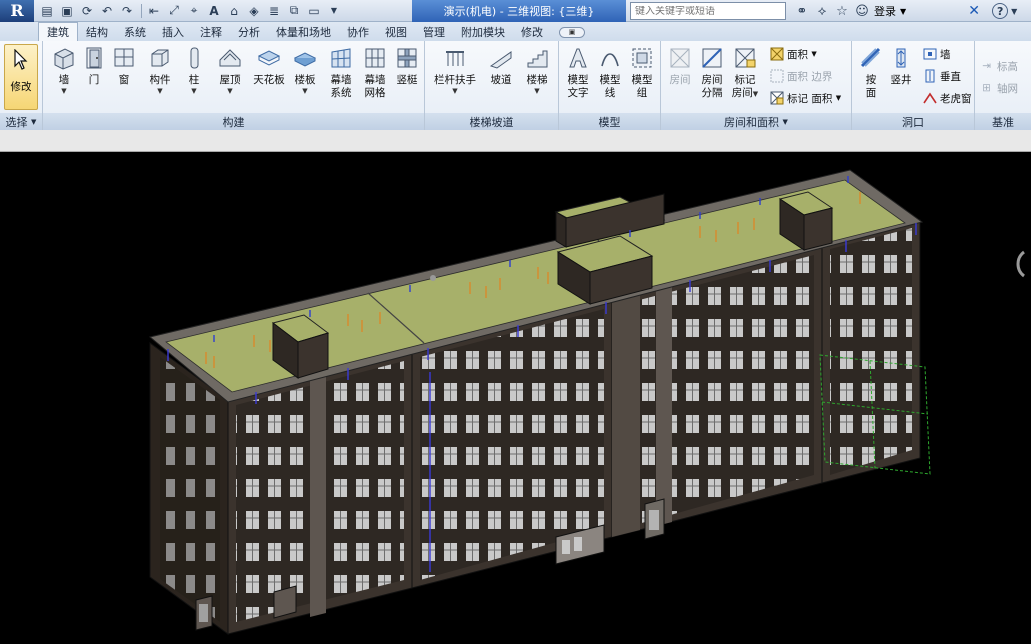  What do you see at coordinates (160, 70) in the screenshot?
I see `component-tool: 构件 ▼` at bounding box center [160, 70].